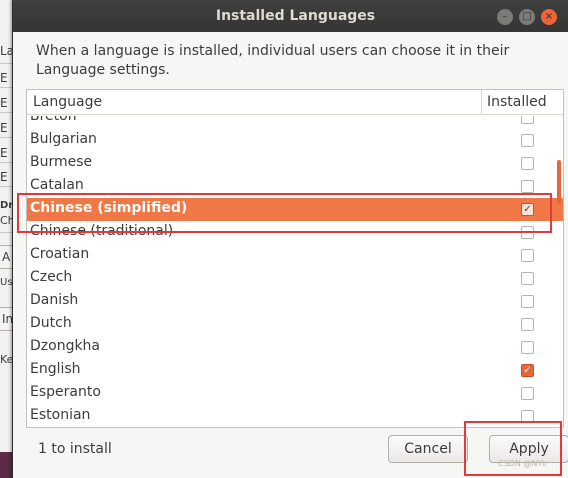 Image resolution: width=568 pixels, height=478 pixels. I want to click on language-name: Burmese, so click(61, 162).